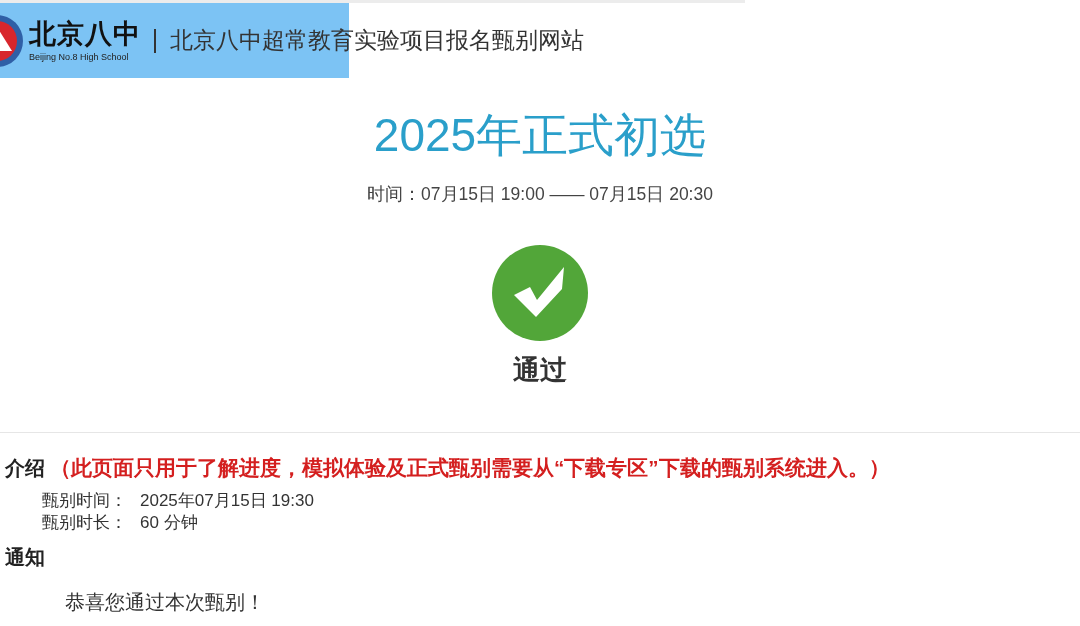  What do you see at coordinates (85, 501) in the screenshot?
I see `detail-label: 甄别时间：` at bounding box center [85, 501].